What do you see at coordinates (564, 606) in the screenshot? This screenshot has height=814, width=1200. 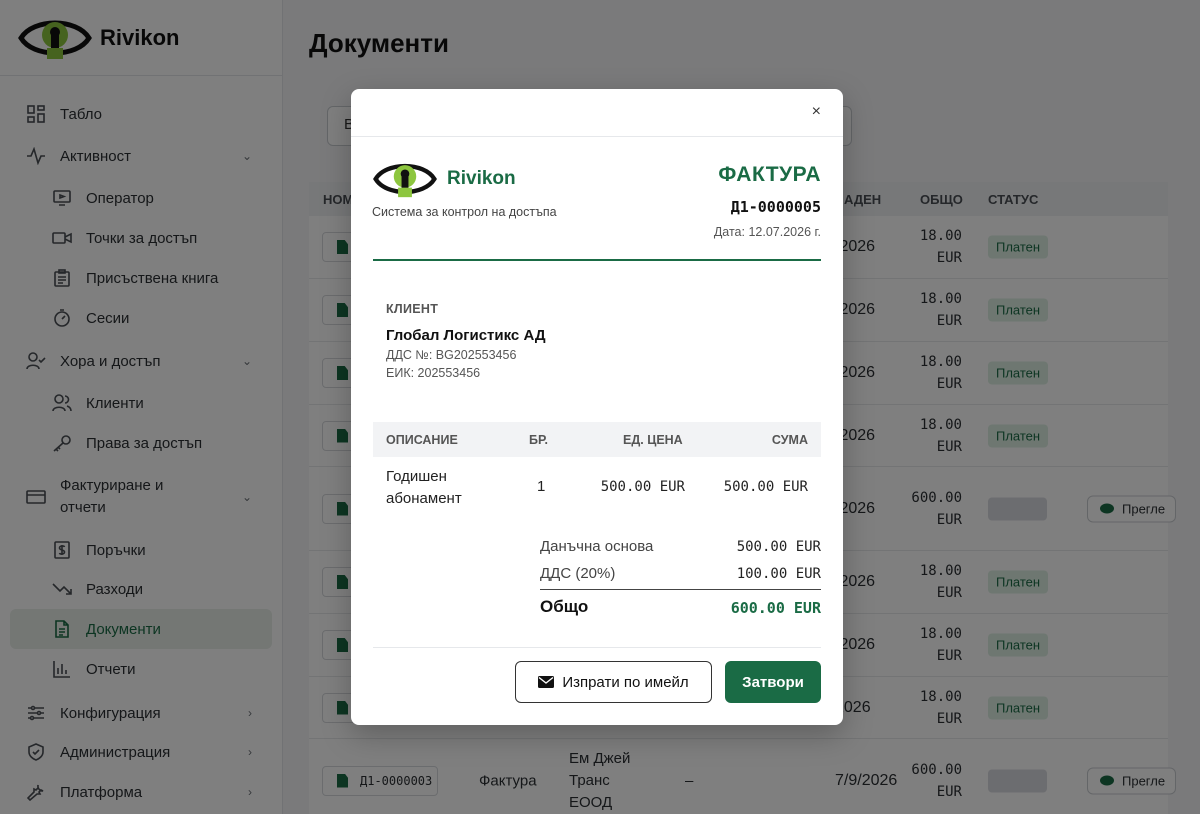 I see `total-label: Общо` at bounding box center [564, 606].